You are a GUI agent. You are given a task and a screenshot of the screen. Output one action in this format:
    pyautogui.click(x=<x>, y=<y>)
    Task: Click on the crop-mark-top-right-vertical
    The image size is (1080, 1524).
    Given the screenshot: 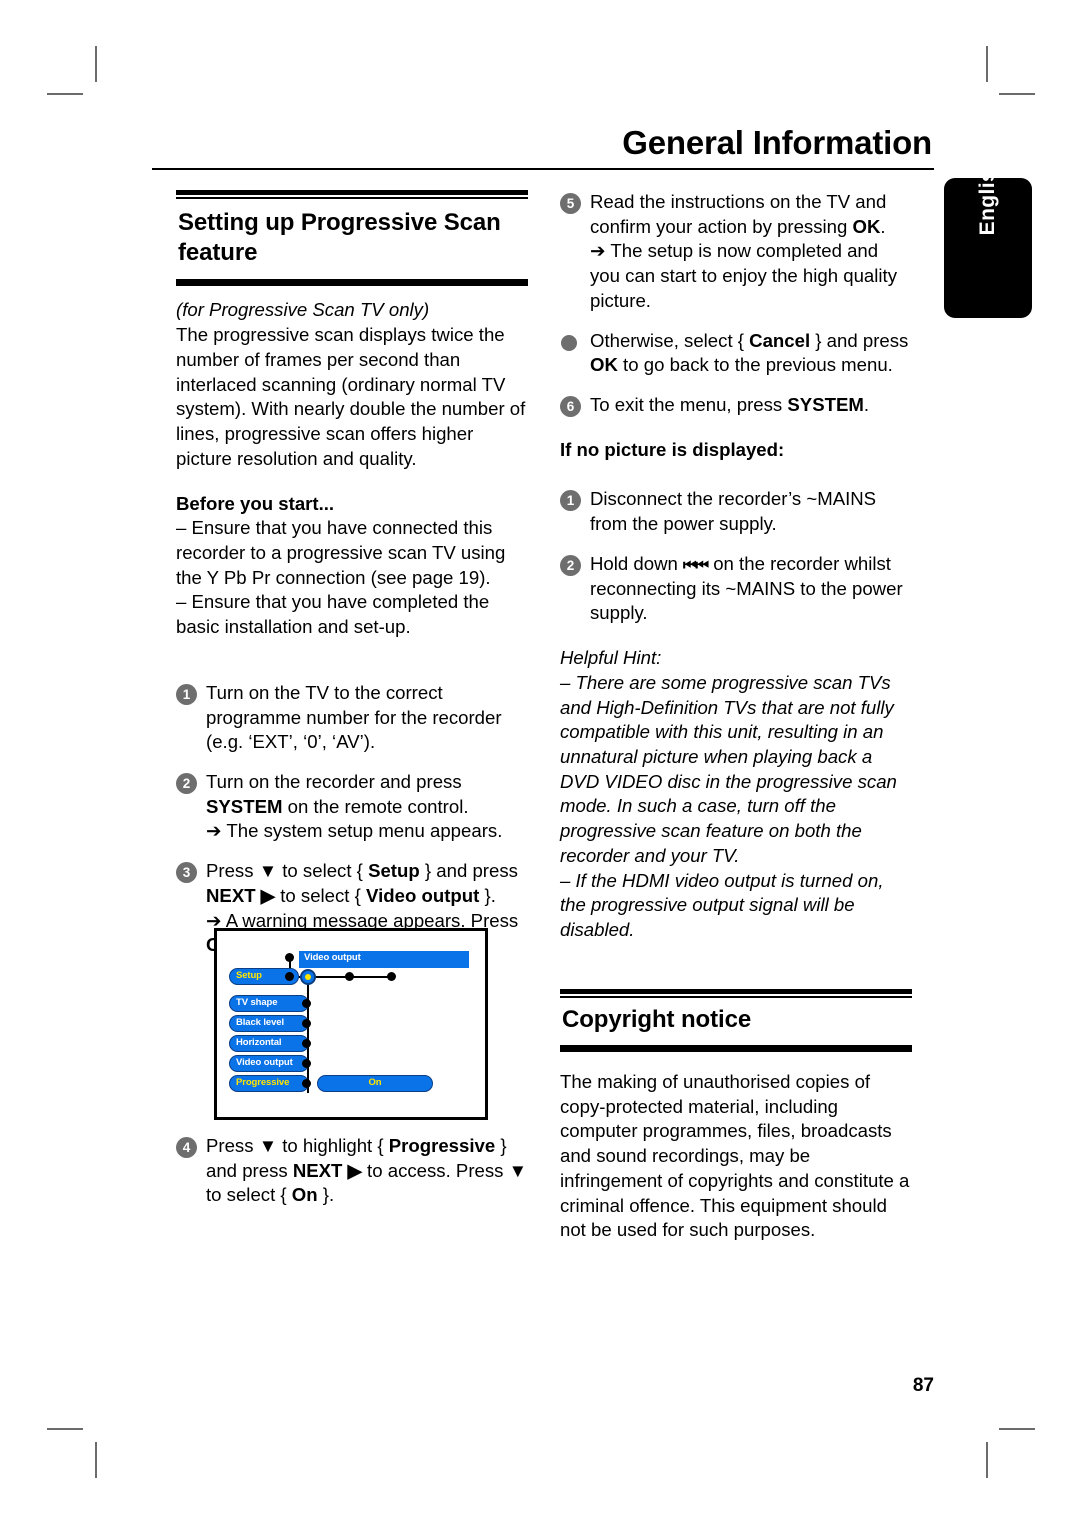 What is the action you would take?
    pyautogui.click(x=987, y=64)
    